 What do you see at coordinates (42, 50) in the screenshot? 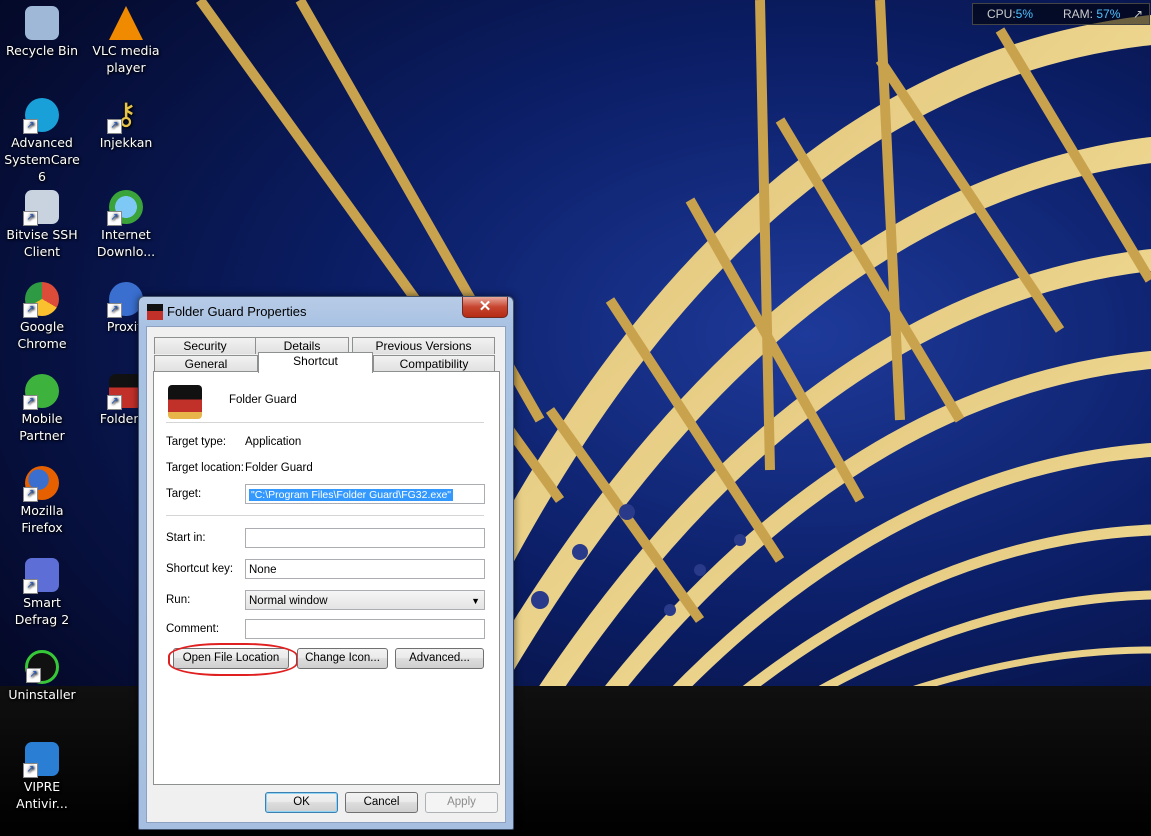
I see `desktop-icon-label: Recycle Bin` at bounding box center [42, 50].